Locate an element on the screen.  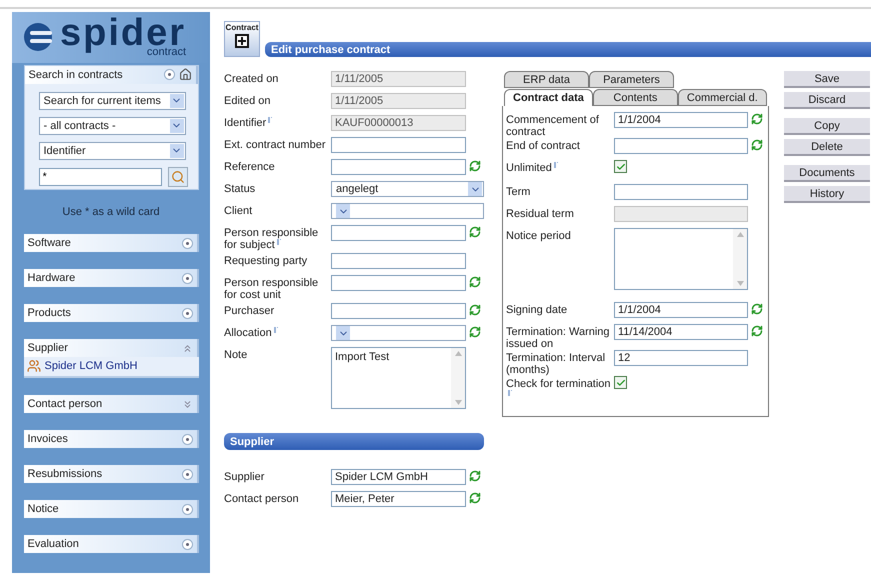
field-label: Check for termination is located at coordinates (560, 389).